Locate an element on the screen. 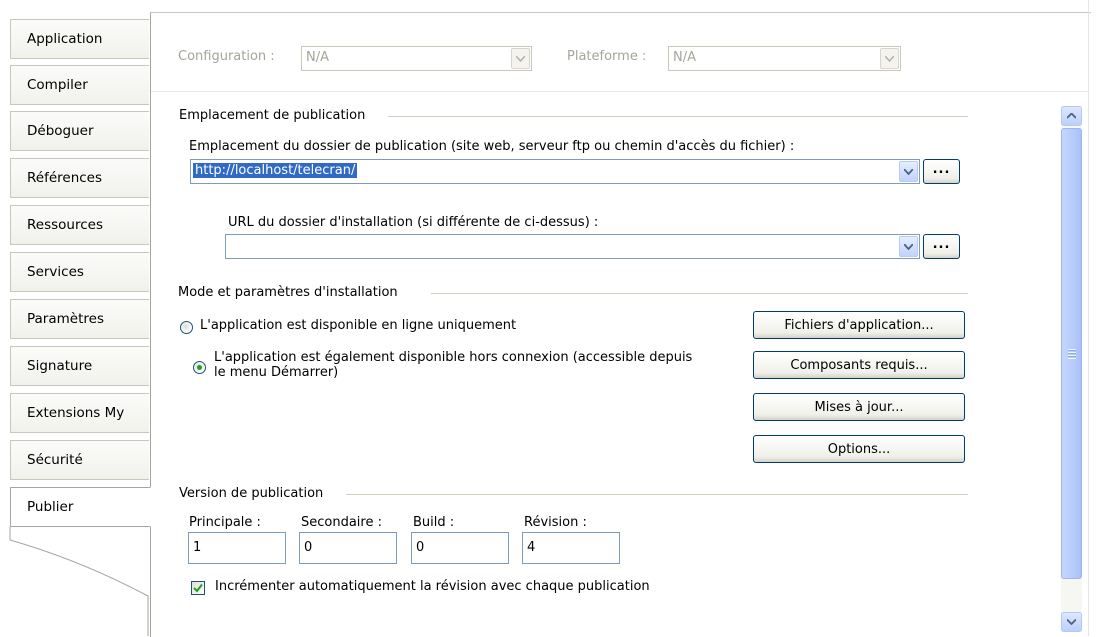 This screenshot has height=637, width=1099. tab-label: Application is located at coordinates (65, 39).